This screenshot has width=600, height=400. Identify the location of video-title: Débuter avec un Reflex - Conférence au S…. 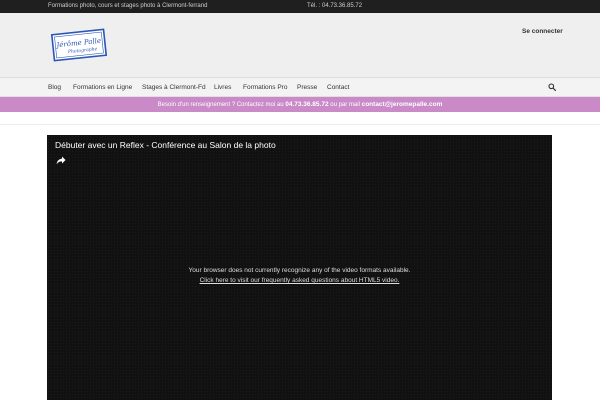
(165, 145).